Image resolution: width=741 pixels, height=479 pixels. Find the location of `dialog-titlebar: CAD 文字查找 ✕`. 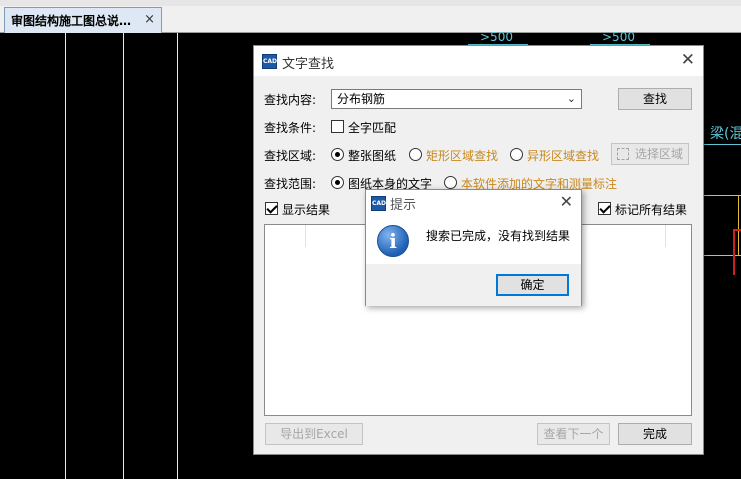

dialog-titlebar: CAD 文字查找 ✕ is located at coordinates (478, 61).